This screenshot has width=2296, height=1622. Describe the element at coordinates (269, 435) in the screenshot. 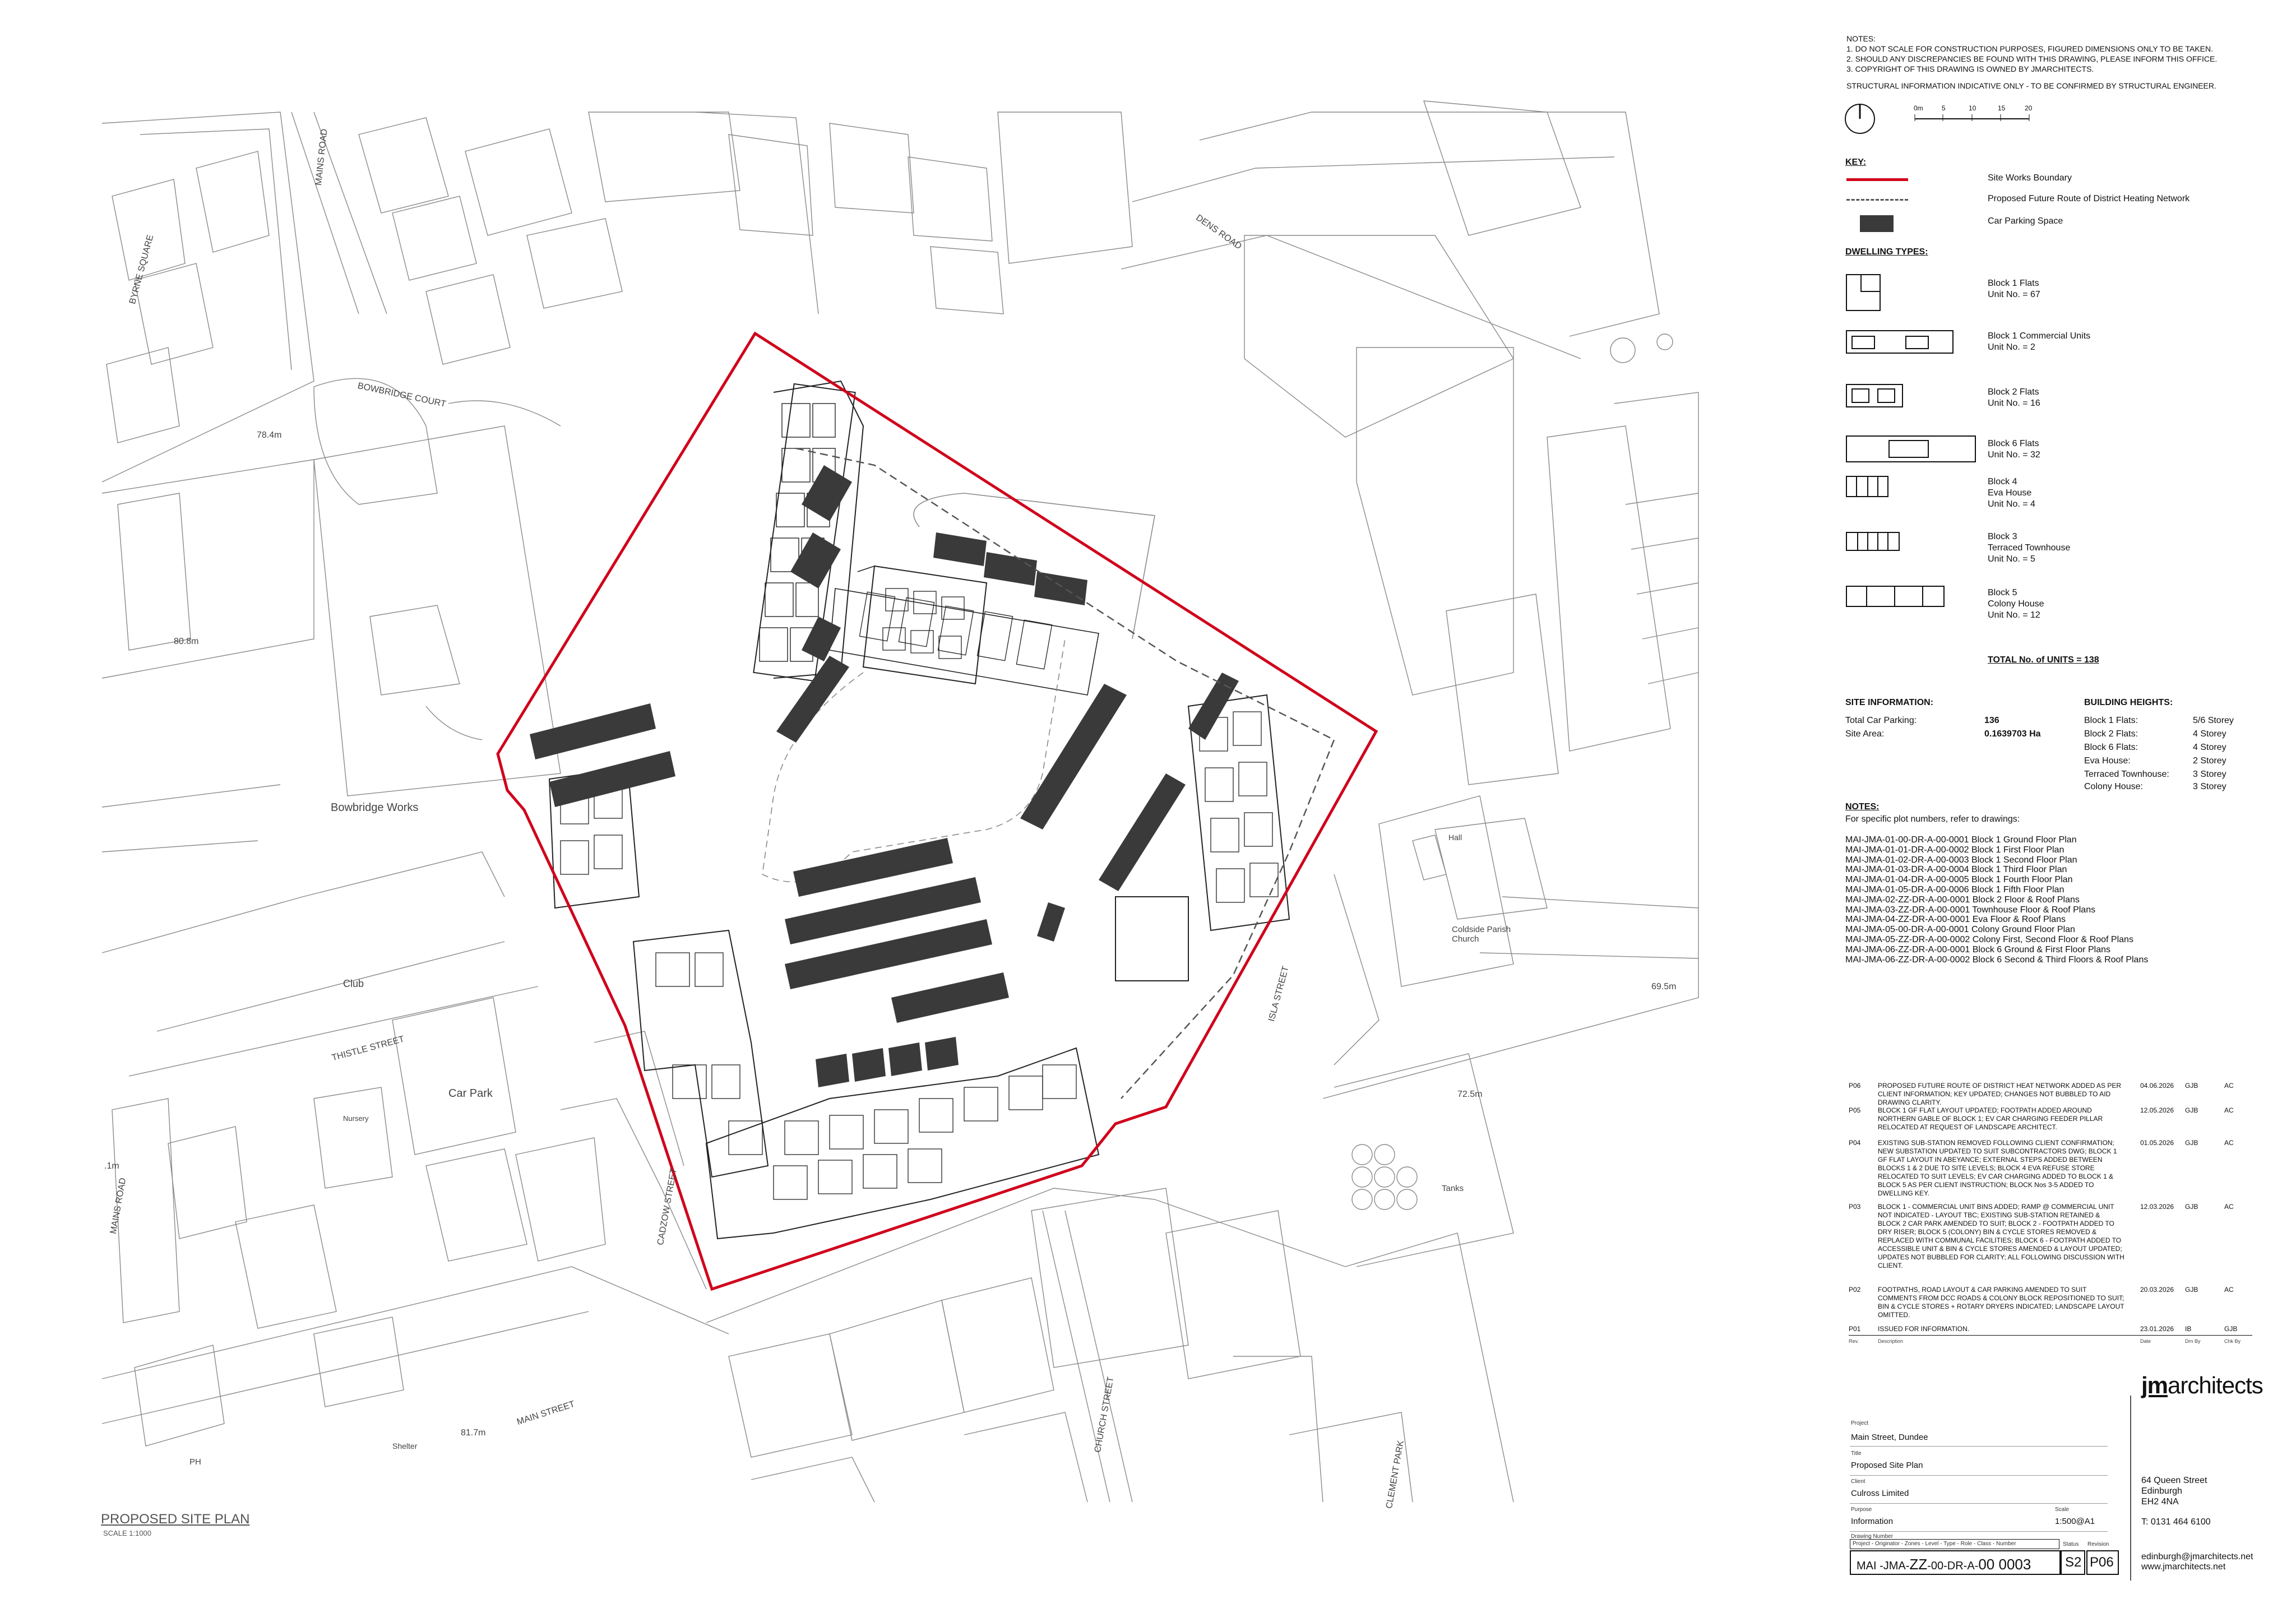

I see `level-label-1: 78.4m` at that location.